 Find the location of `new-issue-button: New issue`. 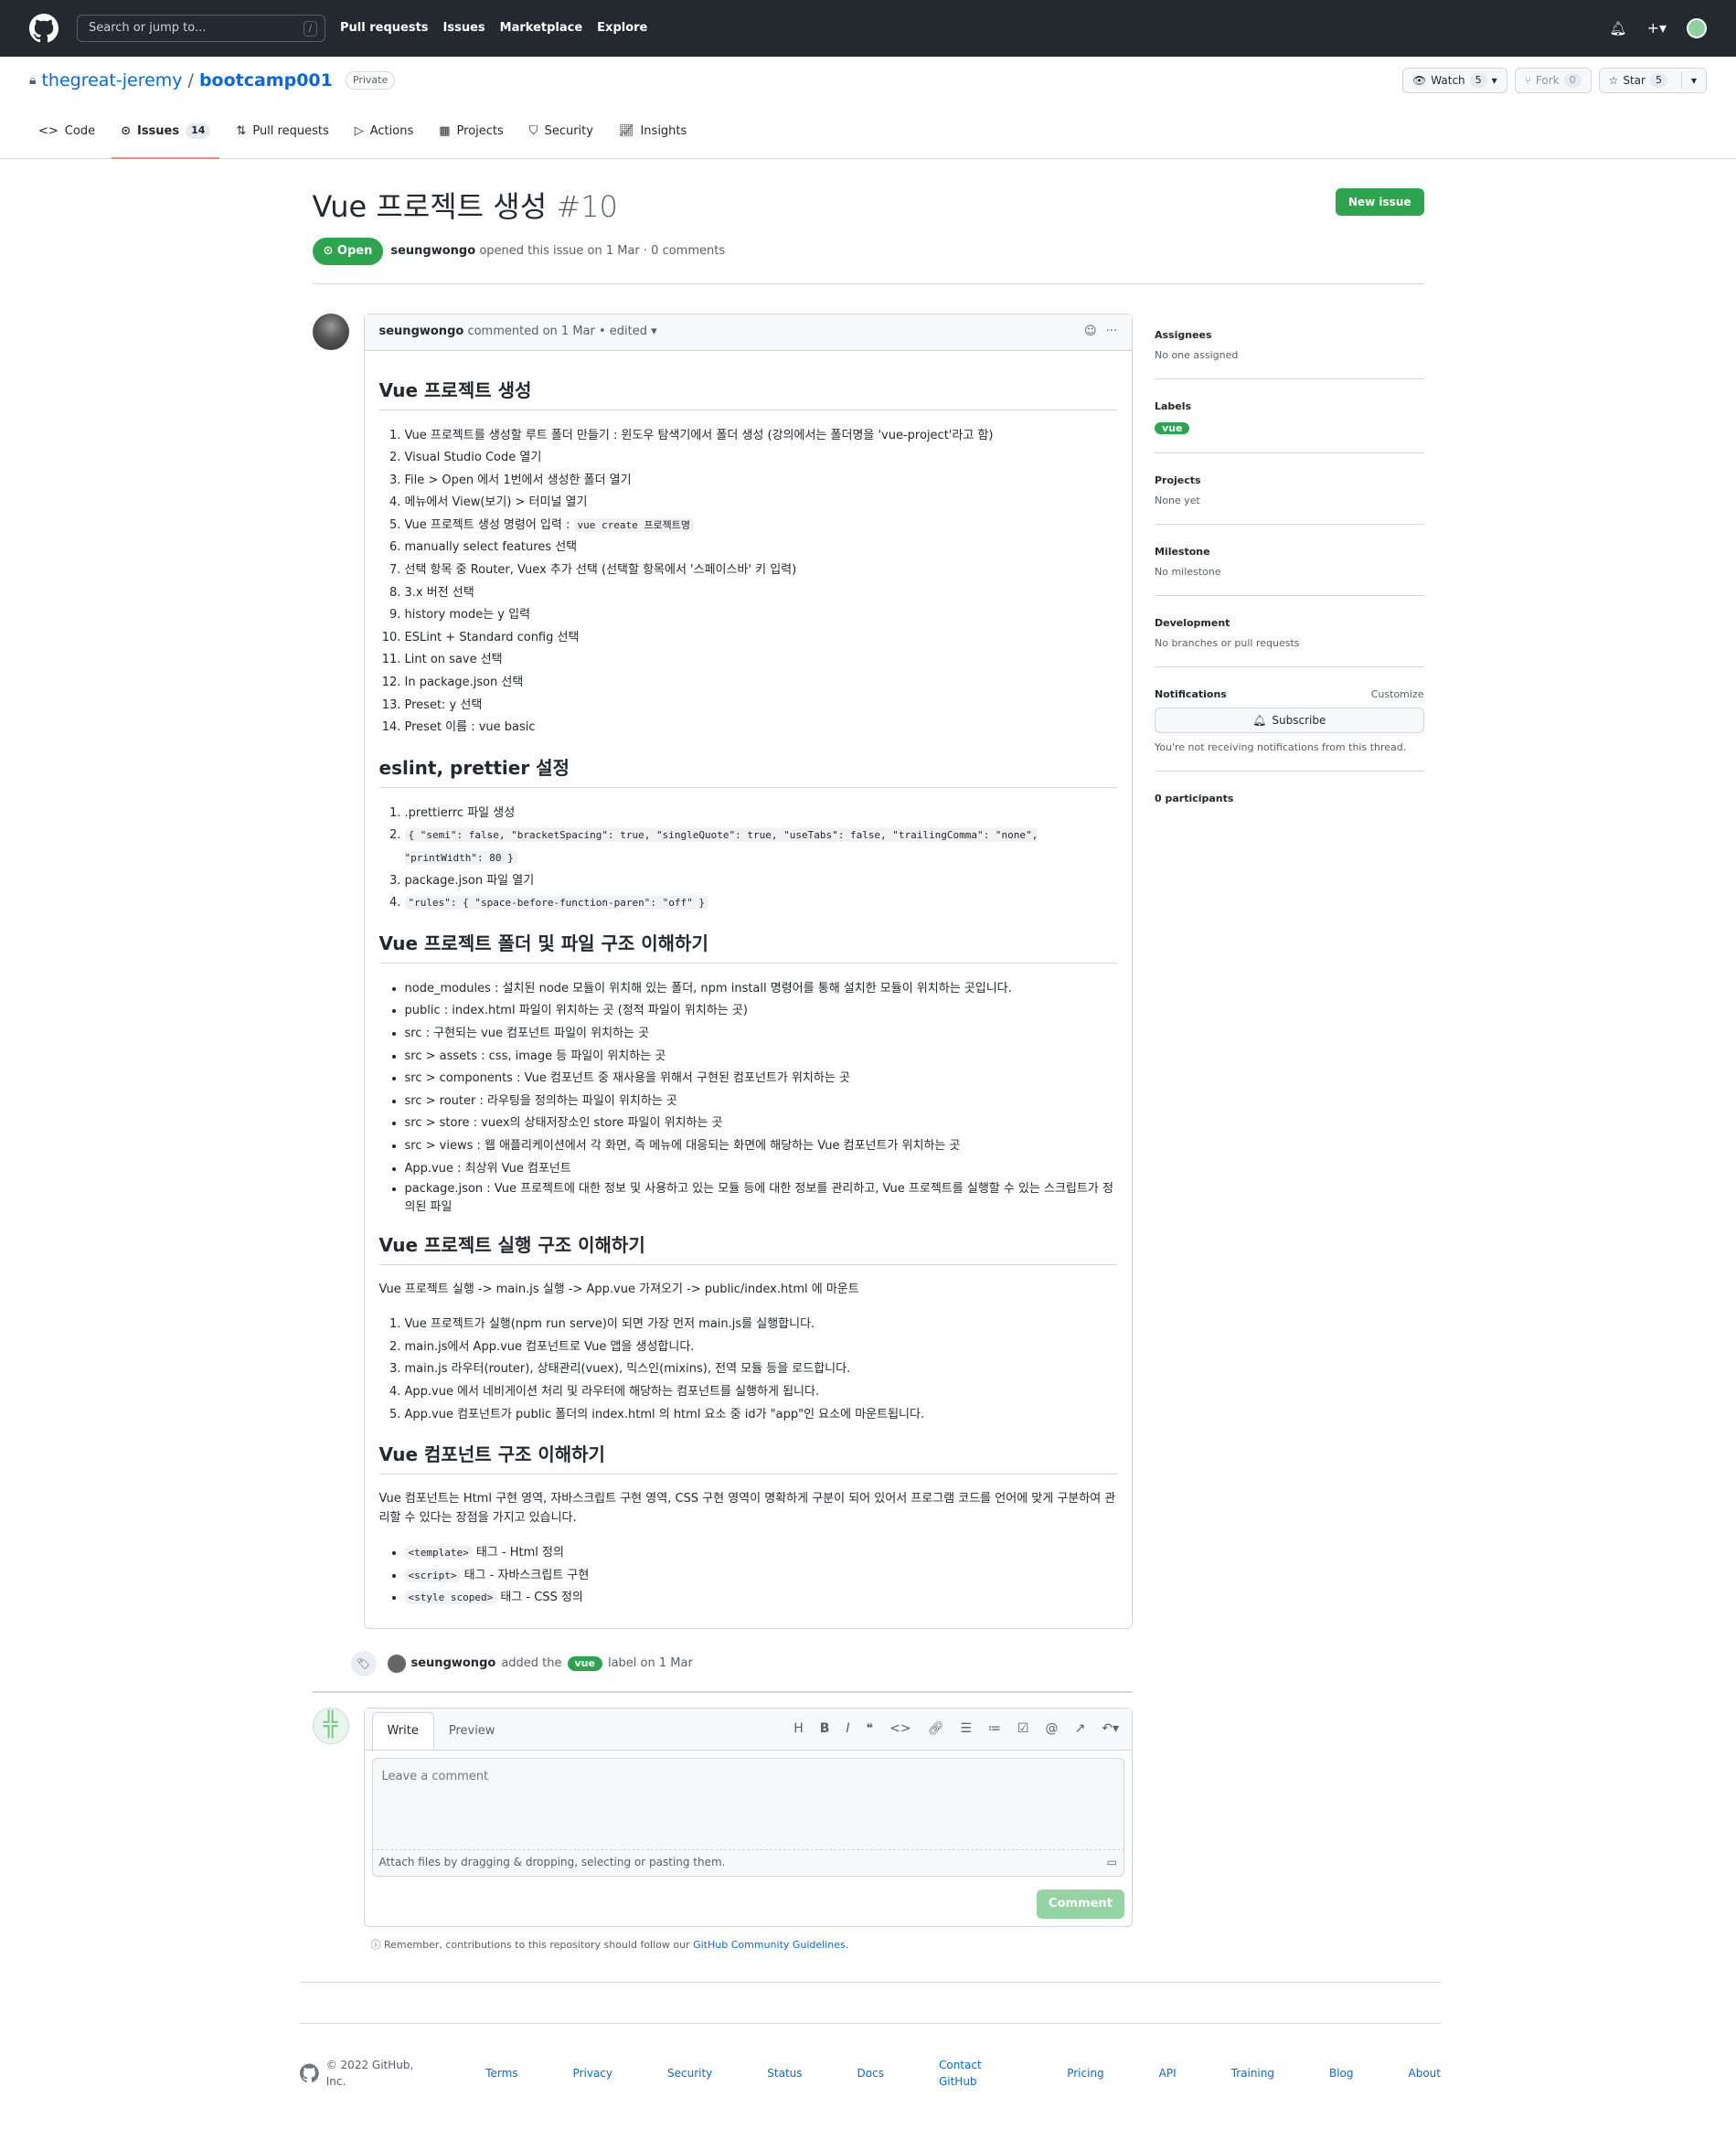

new-issue-button: New issue is located at coordinates (1379, 202).